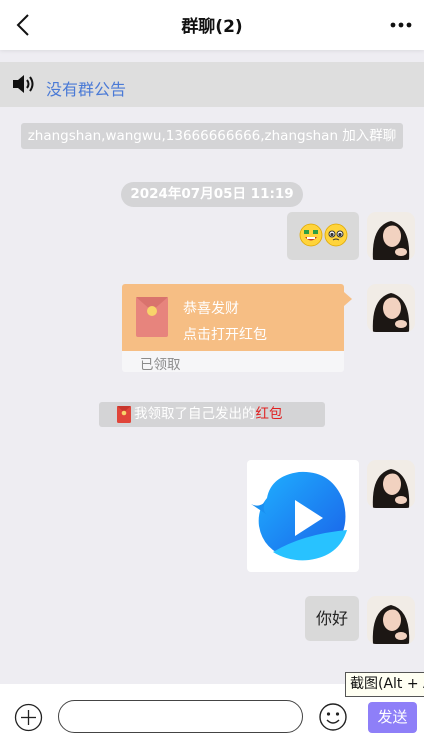 This screenshot has height=751, width=424. I want to click on more-options-icon, so click(401, 25).